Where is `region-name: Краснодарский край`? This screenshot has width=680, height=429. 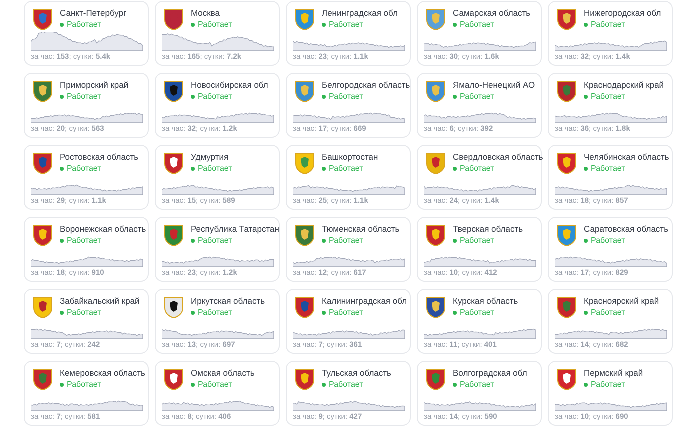
region-name: Краснодарский край is located at coordinates (624, 85).